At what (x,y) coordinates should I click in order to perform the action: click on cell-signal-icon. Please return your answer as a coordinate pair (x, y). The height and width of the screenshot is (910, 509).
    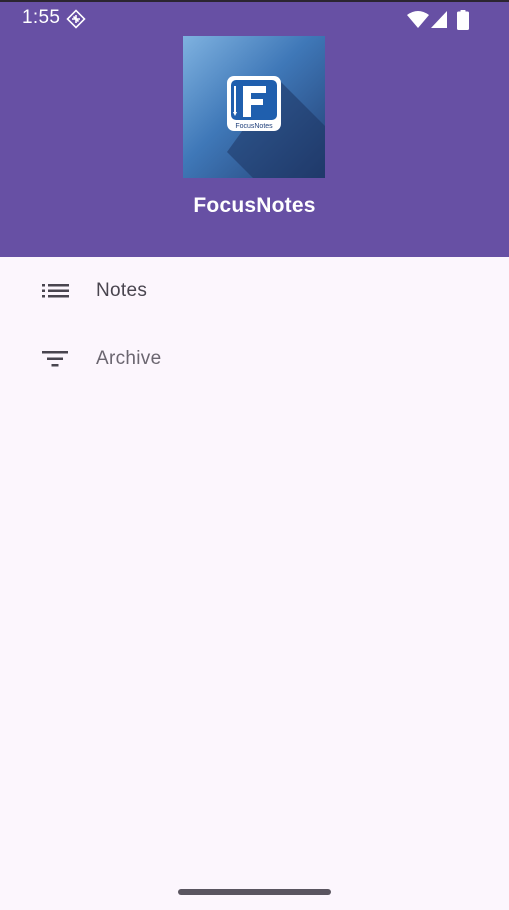
    Looking at the image, I should click on (439, 19).